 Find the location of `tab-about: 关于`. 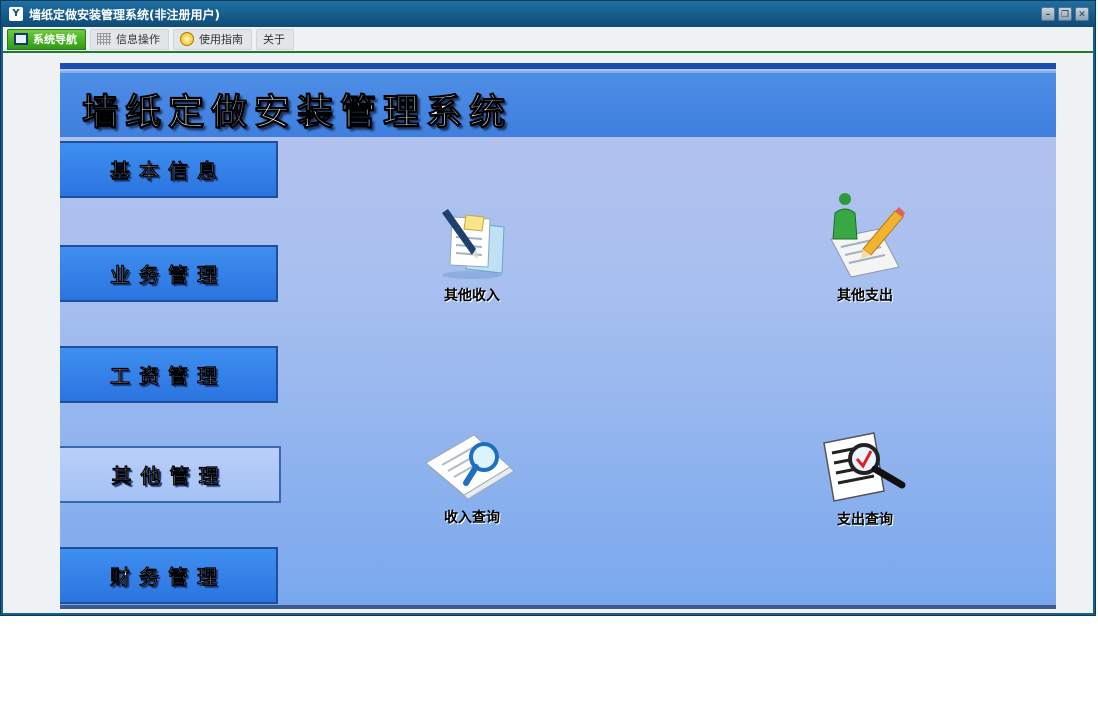

tab-about: 关于 is located at coordinates (275, 39).